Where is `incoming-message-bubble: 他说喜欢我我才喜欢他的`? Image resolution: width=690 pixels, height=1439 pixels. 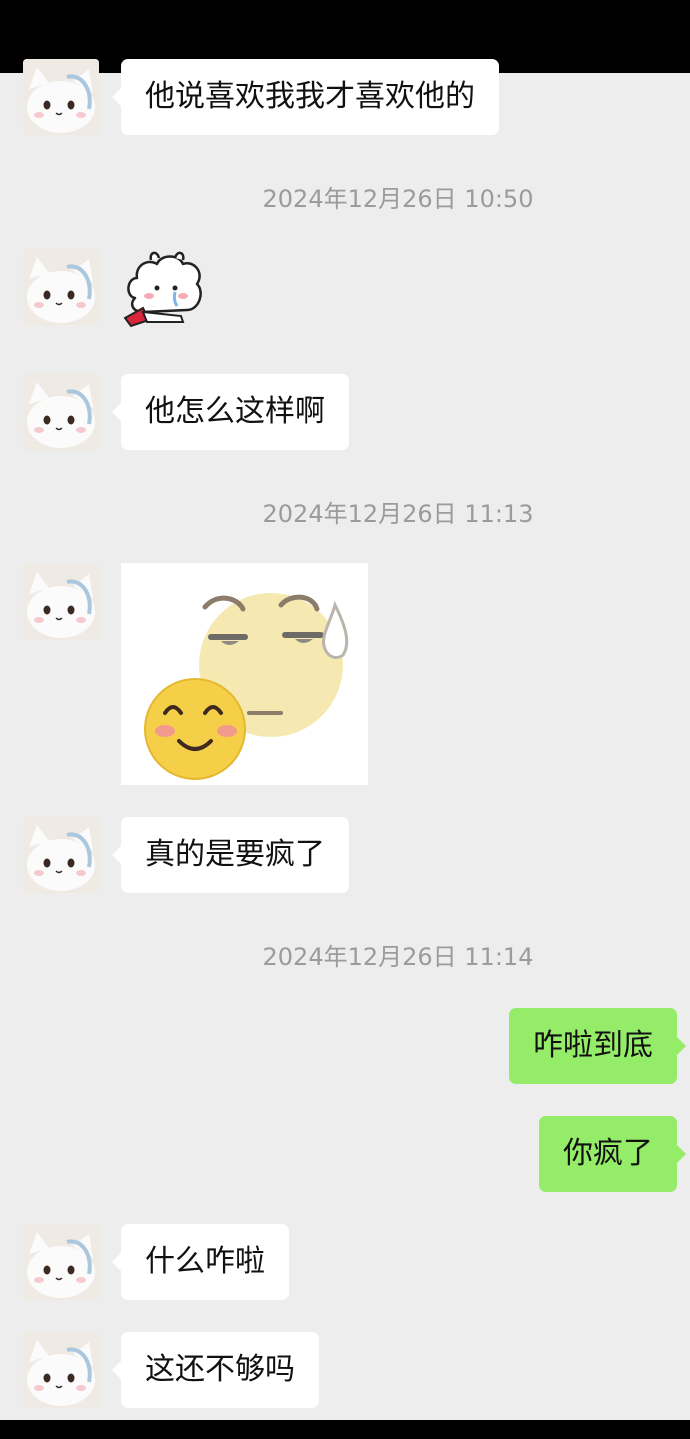 incoming-message-bubble: 他说喜欢我我才喜欢他的 is located at coordinates (305, 97).